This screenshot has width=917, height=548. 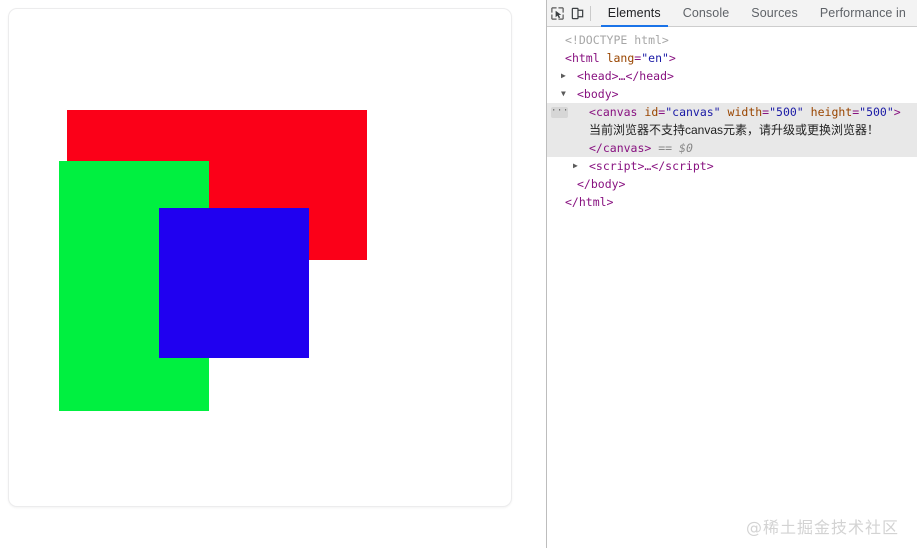 What do you see at coordinates (566, 94) in the screenshot?
I see `chevron-down-icon: ▼` at bounding box center [566, 94].